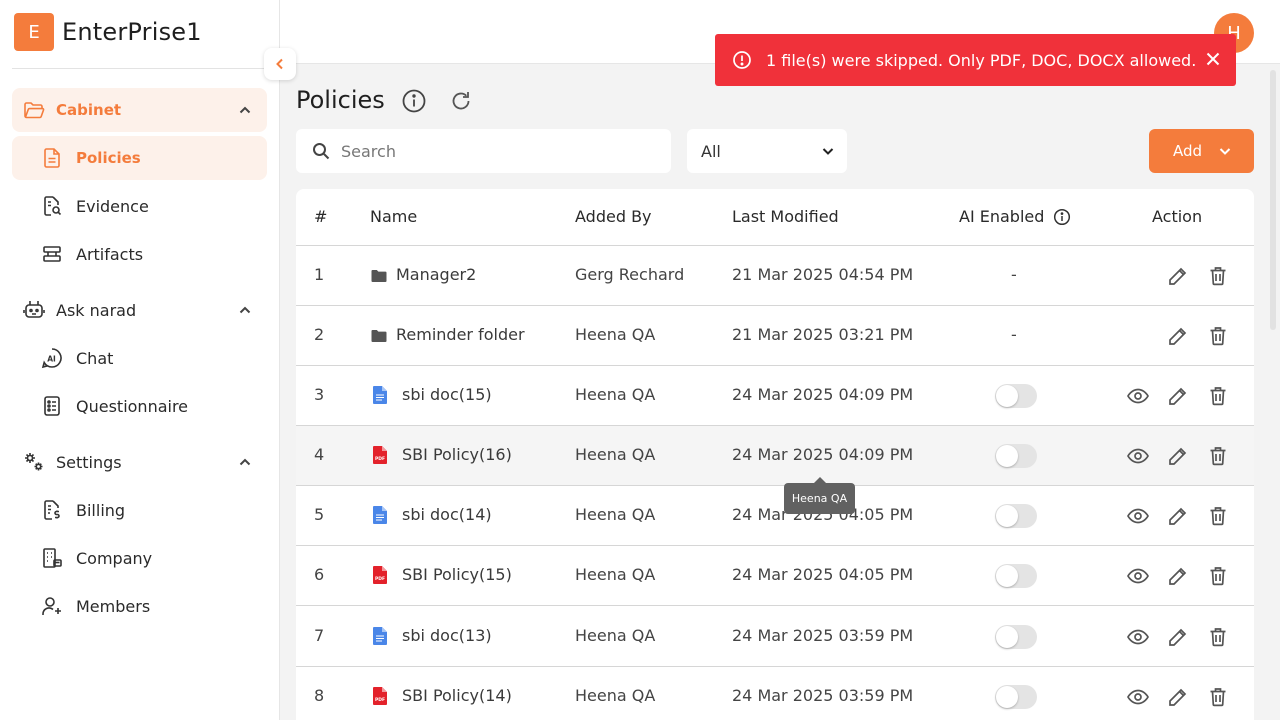 The image size is (1280, 720). Describe the element at coordinates (457, 695) in the screenshot. I see `row-name: SBI Policy(14)` at that location.